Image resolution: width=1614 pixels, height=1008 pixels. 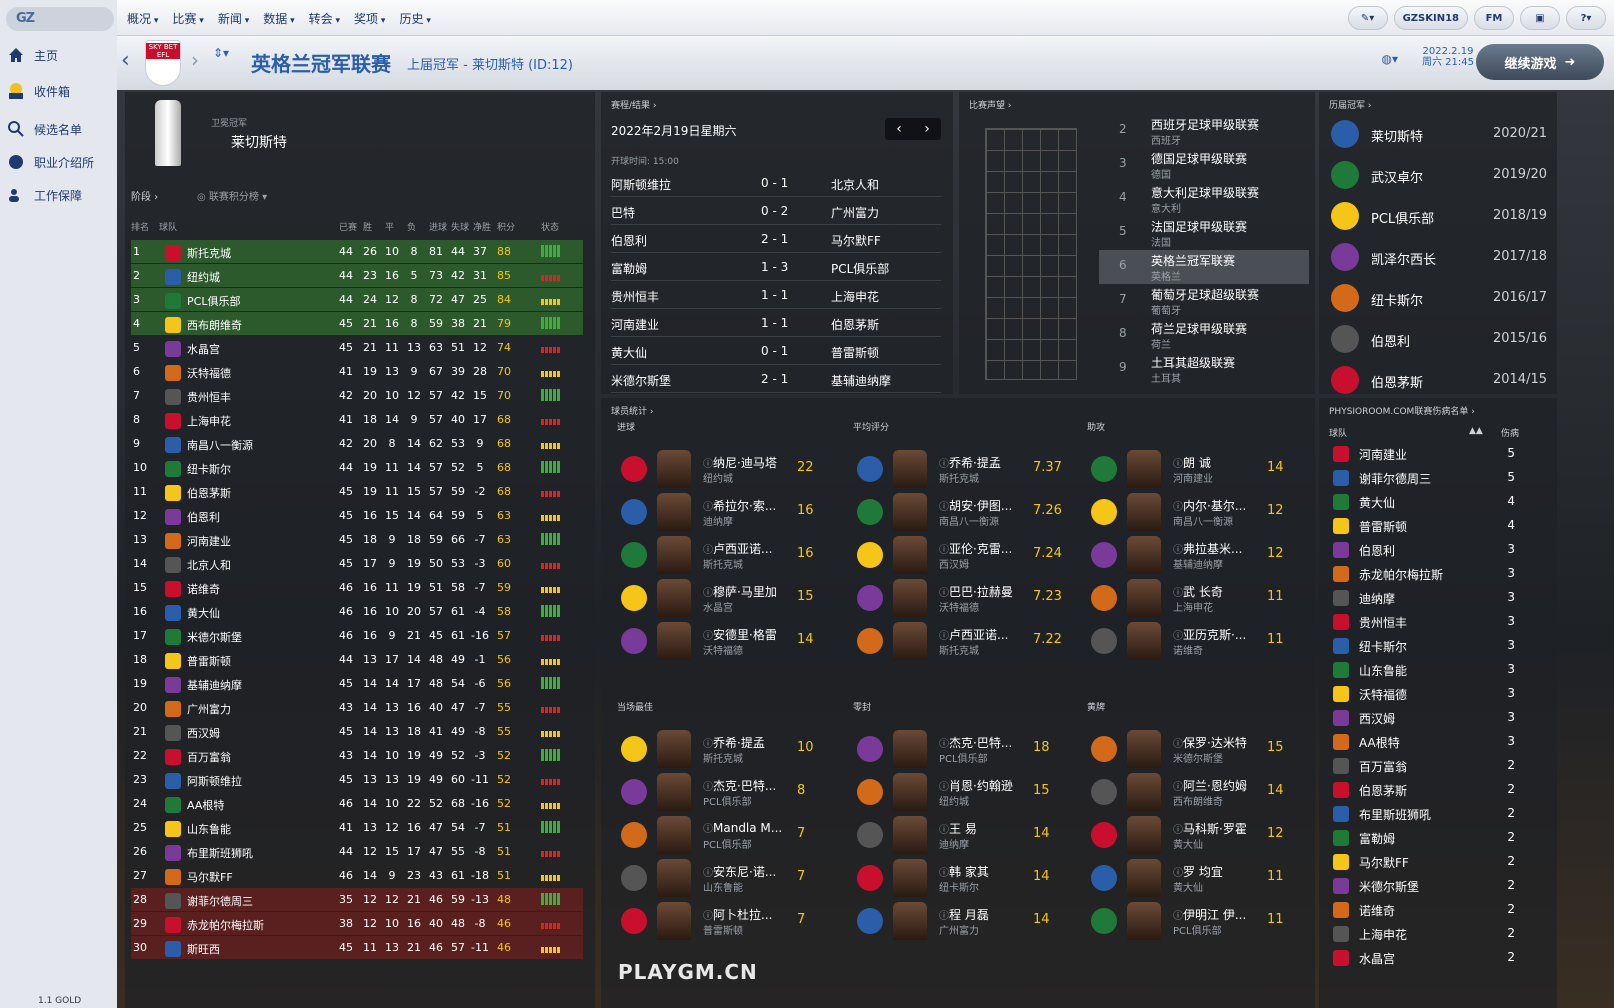 I want to click on player-row: 内尔·基尔...南昌八一衡源 12, so click(x=1186, y=512).